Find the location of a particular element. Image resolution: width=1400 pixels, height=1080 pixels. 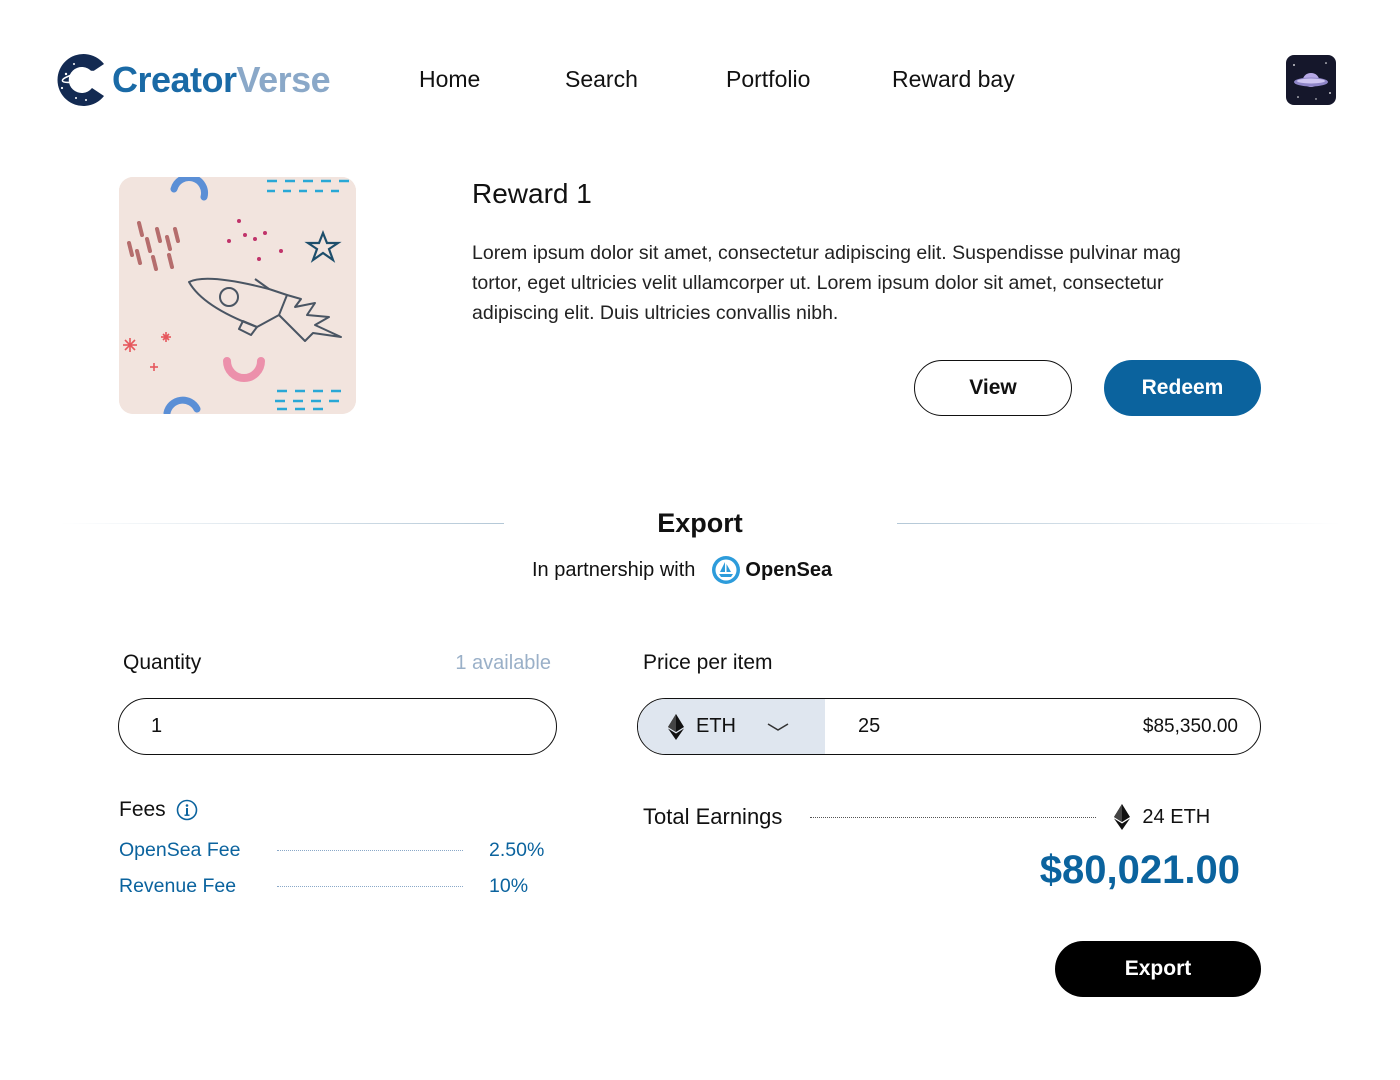

total-usd-value: $80,021.00 is located at coordinates (1139, 870).